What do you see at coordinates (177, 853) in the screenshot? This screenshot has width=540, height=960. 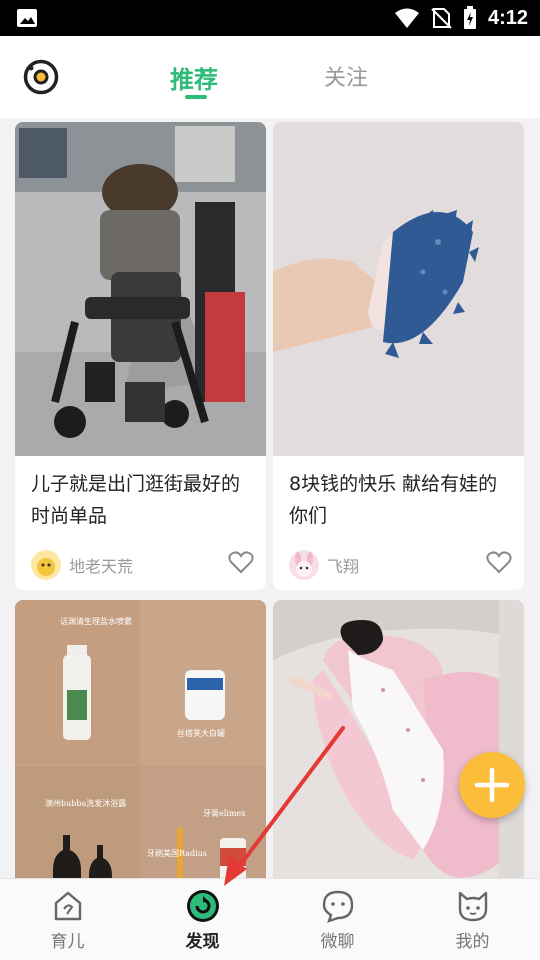 I see `image-caption: 牙刷美国Radius` at bounding box center [177, 853].